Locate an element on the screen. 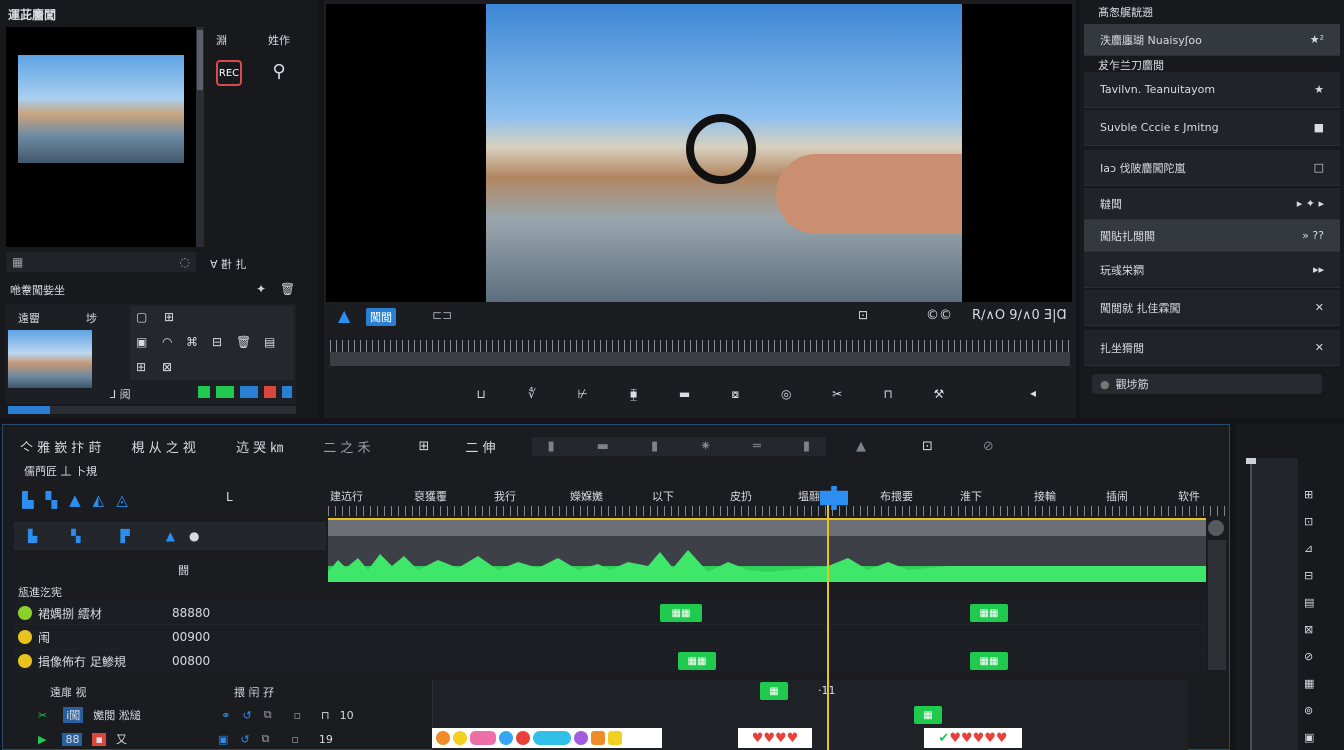 Image resolution: width=1344 pixels, height=750 pixels. effect-item: Tavilvn. Teanuitayom ★ is located at coordinates (1212, 90).